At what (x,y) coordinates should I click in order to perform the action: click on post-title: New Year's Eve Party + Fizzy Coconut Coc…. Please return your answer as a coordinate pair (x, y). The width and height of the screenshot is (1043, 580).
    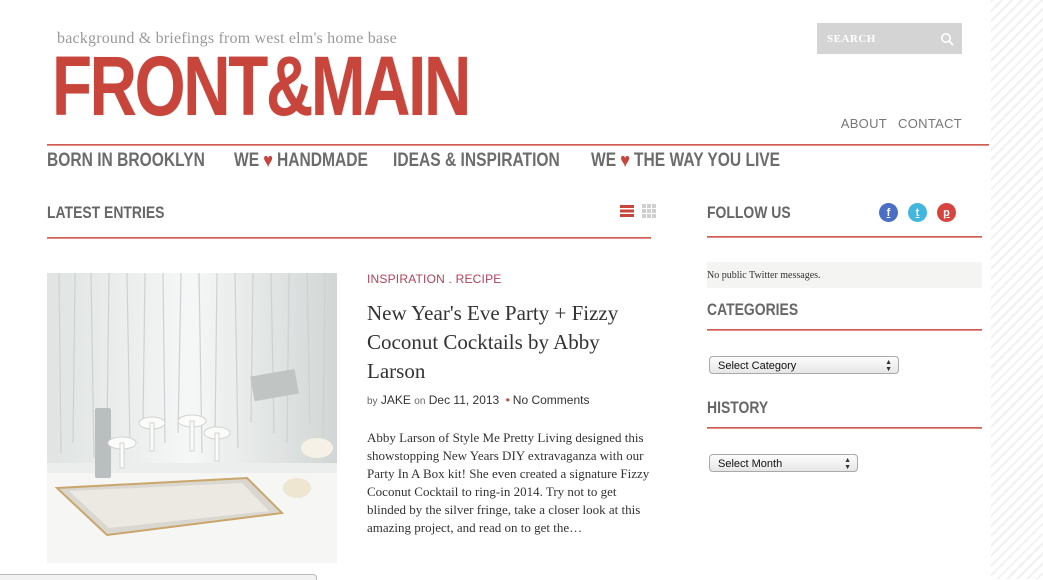
    Looking at the image, I should click on (512, 342).